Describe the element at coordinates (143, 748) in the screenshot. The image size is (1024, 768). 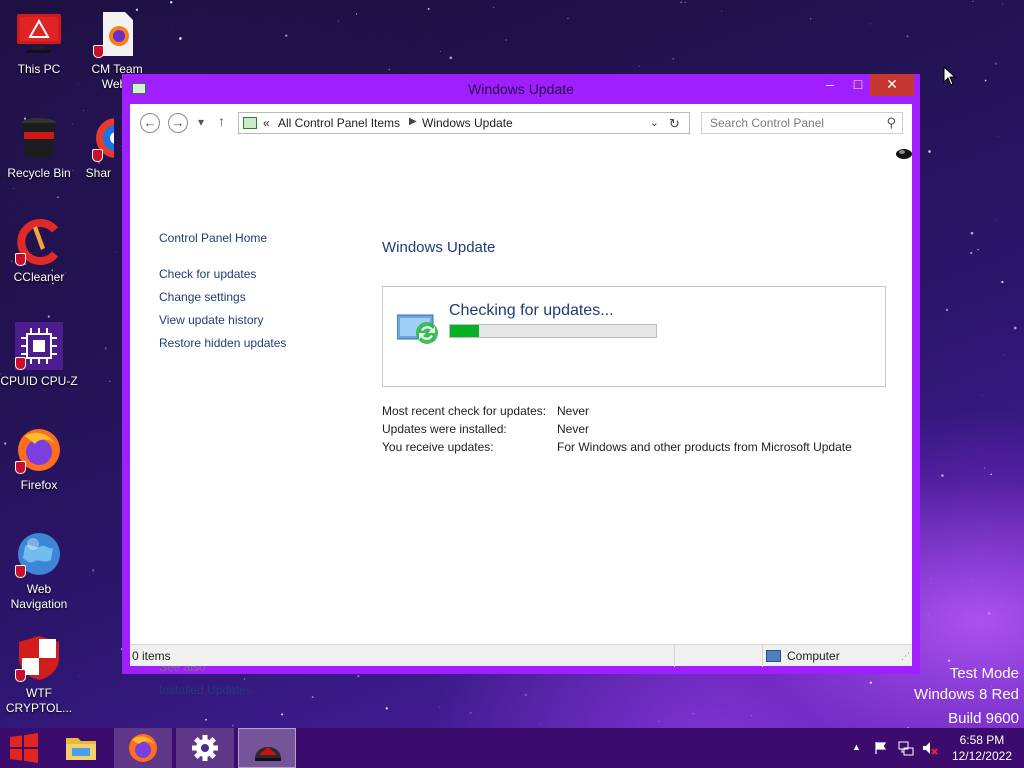
I see `taskbar-firefox` at that location.